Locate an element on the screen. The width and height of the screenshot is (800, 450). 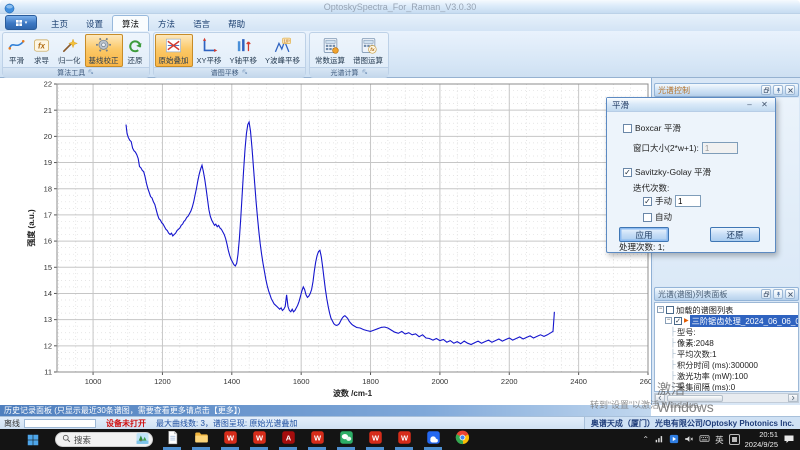
revert-button: 还原 is located at coordinates (735, 234).